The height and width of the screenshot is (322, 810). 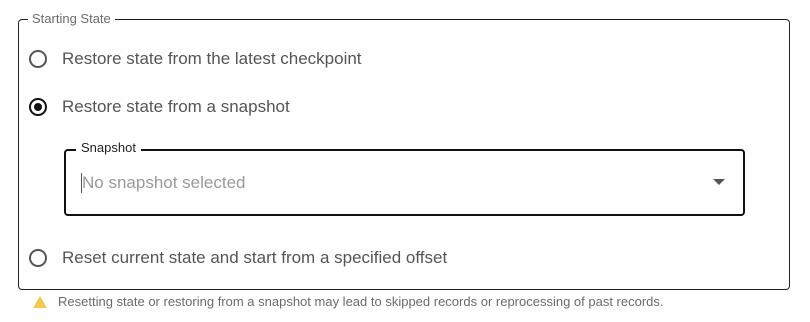 I want to click on text-caret, so click(x=81, y=183).